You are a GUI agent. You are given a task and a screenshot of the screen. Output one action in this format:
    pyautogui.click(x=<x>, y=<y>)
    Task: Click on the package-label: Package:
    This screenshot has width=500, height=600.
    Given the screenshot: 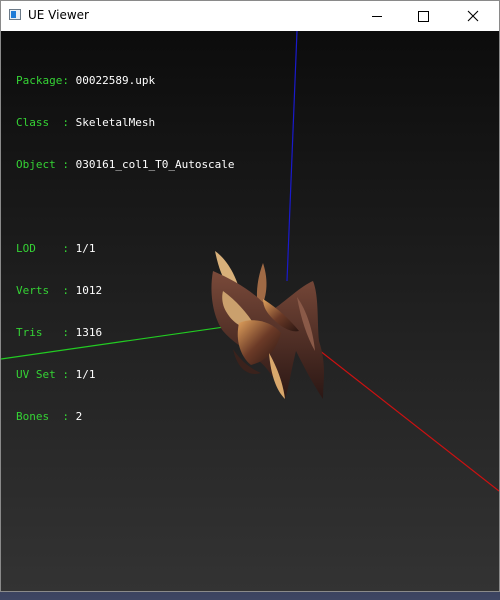 What is the action you would take?
    pyautogui.click(x=42, y=80)
    